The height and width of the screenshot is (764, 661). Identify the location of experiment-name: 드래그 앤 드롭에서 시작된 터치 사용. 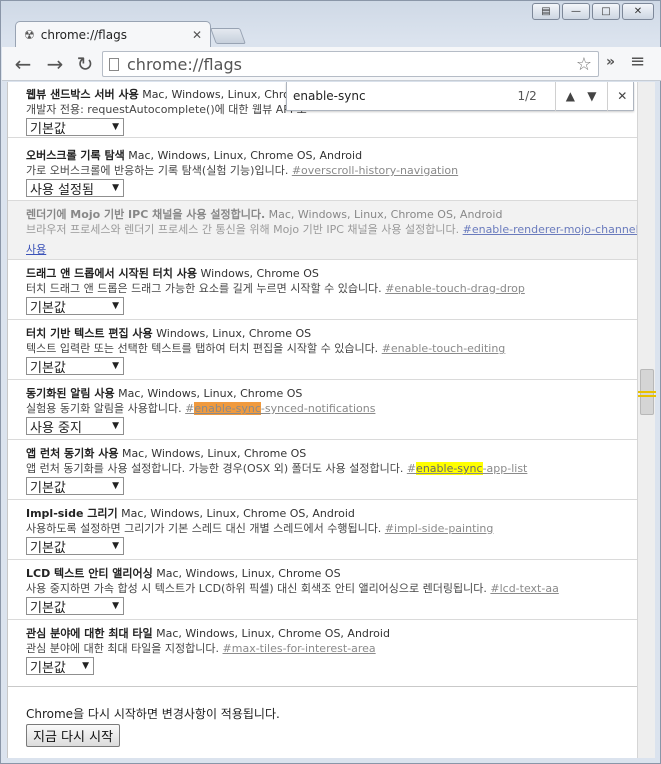
(111, 273).